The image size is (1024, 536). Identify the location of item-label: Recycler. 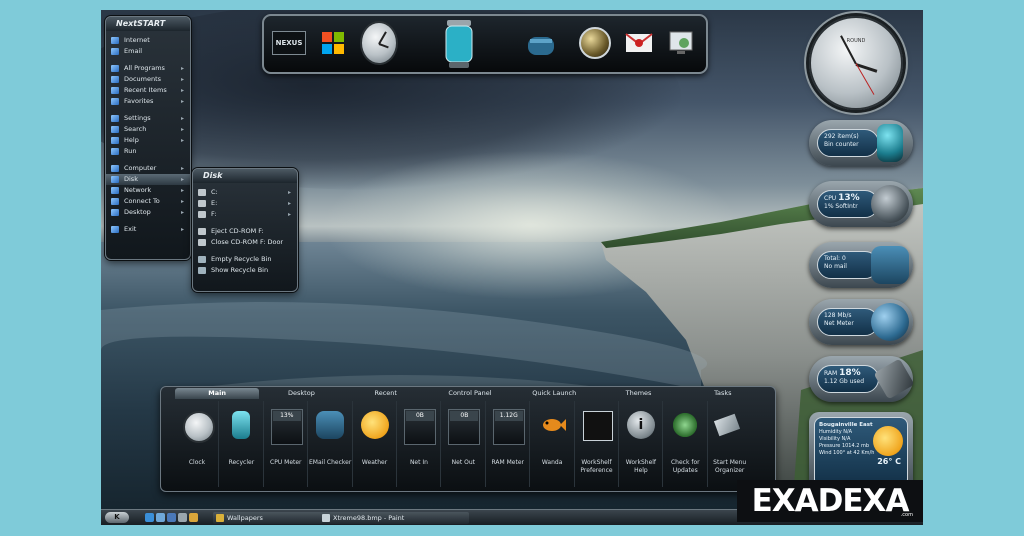
(241, 462).